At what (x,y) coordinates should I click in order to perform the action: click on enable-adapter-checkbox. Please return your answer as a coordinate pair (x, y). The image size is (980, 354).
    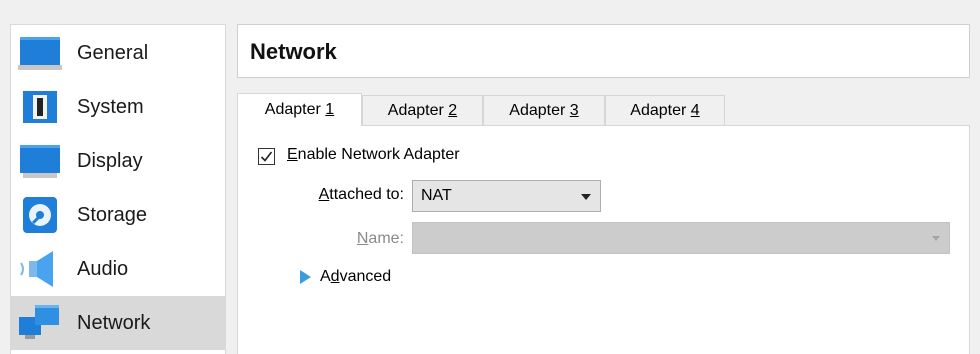
    Looking at the image, I should click on (266, 156).